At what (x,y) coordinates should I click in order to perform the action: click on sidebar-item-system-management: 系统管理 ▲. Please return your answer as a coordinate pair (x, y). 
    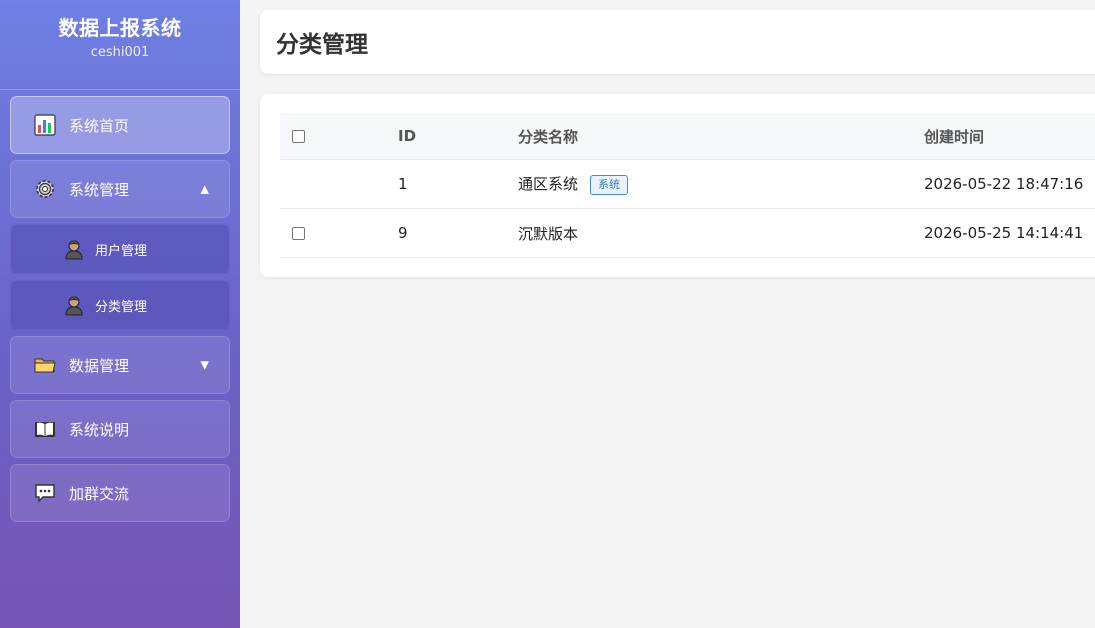
    Looking at the image, I should click on (120, 189).